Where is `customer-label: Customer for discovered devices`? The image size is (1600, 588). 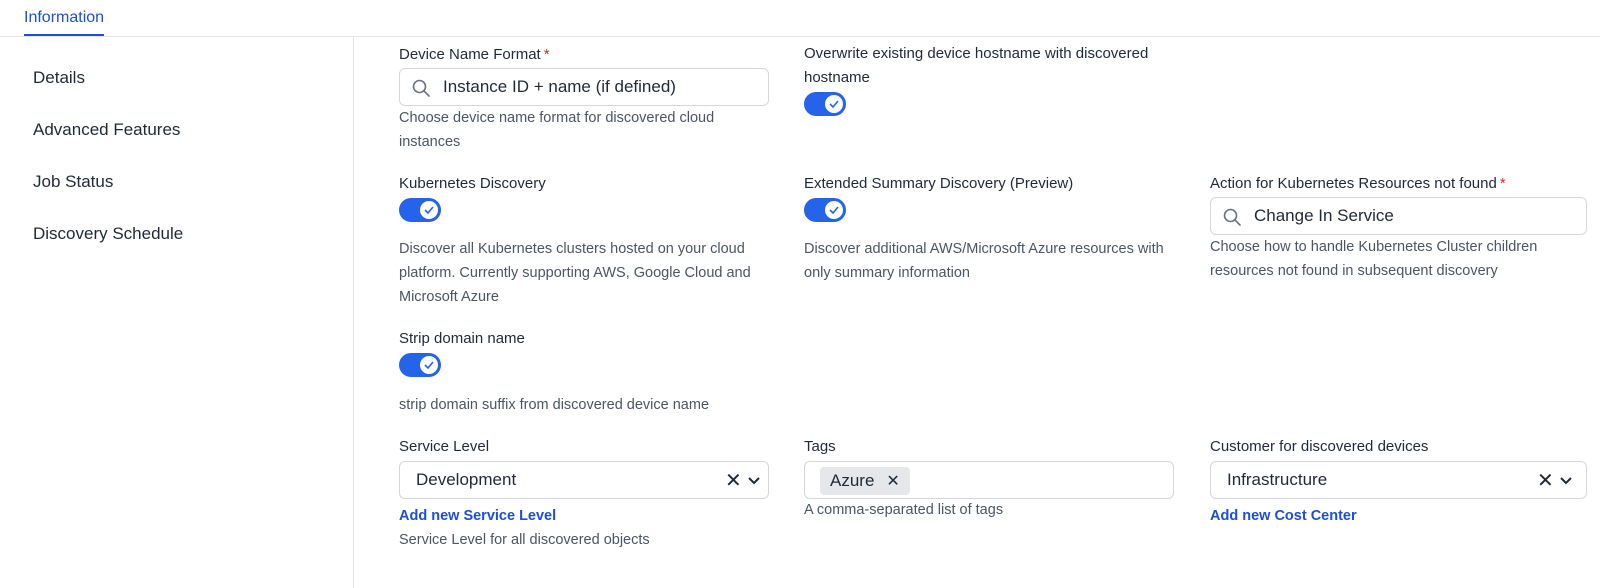
customer-label: Customer for discovered devices is located at coordinates (1319, 446).